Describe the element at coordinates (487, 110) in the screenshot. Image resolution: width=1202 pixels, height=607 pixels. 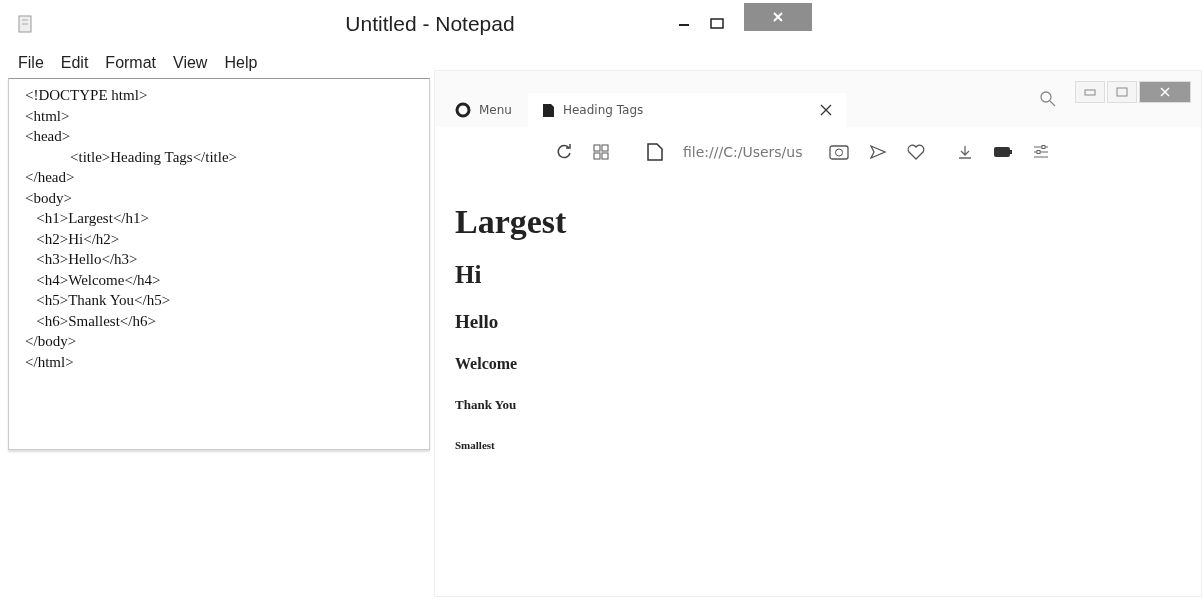
I see `menu-button: Menu` at that location.